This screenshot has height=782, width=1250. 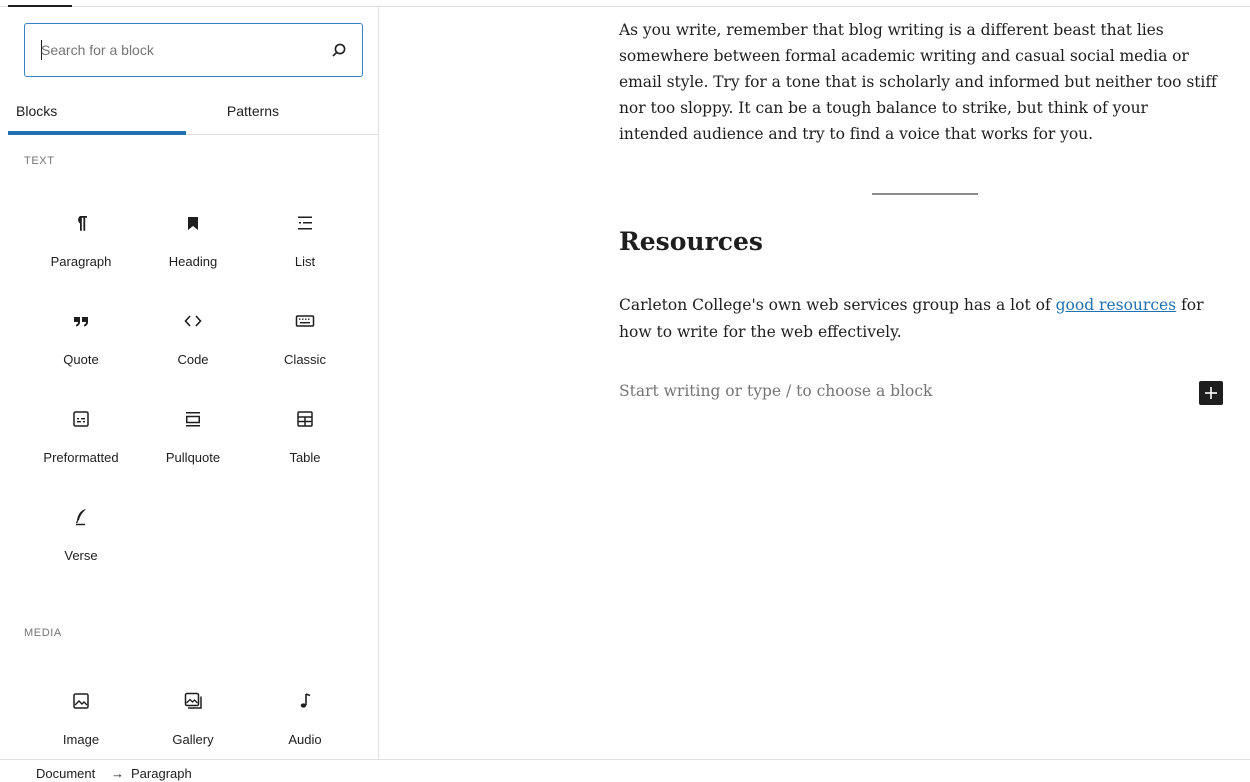 What do you see at coordinates (305, 443) in the screenshot?
I see `block-table: Table` at bounding box center [305, 443].